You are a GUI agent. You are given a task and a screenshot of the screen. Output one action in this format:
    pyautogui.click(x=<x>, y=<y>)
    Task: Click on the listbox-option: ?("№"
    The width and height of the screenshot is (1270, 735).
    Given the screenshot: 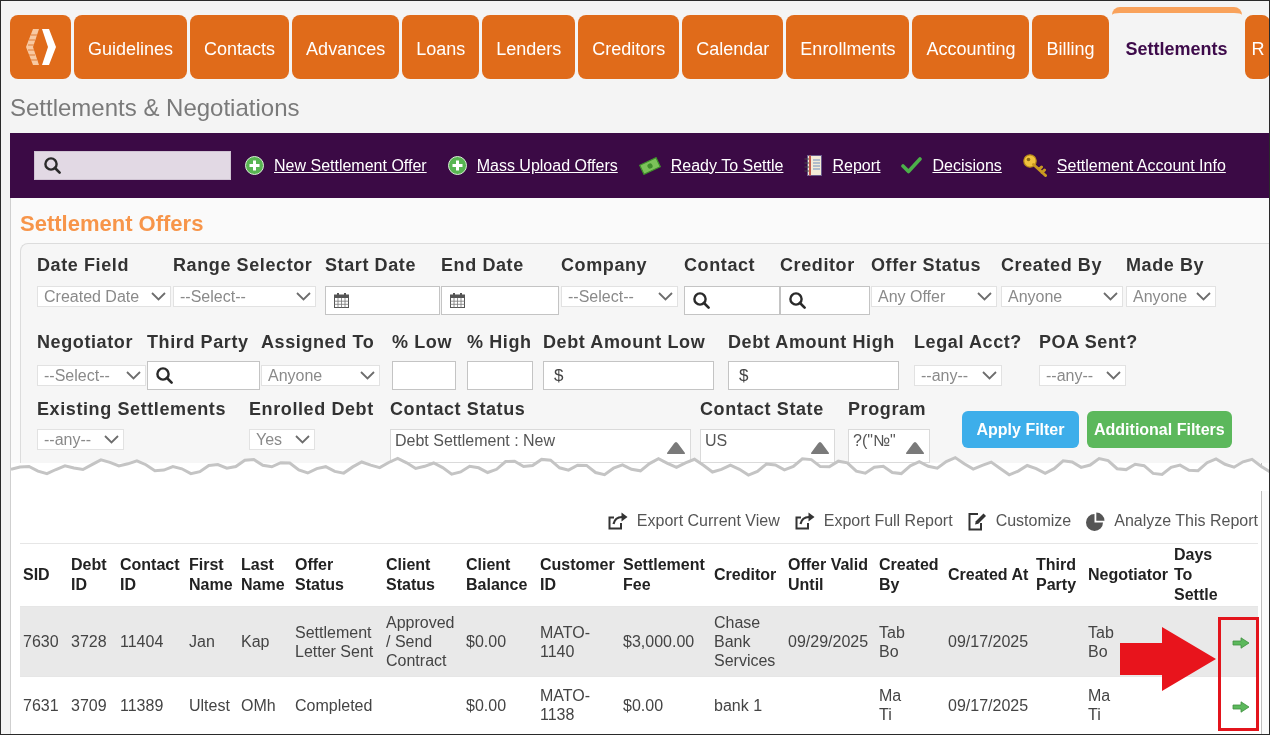 What is the action you would take?
    pyautogui.click(x=874, y=441)
    